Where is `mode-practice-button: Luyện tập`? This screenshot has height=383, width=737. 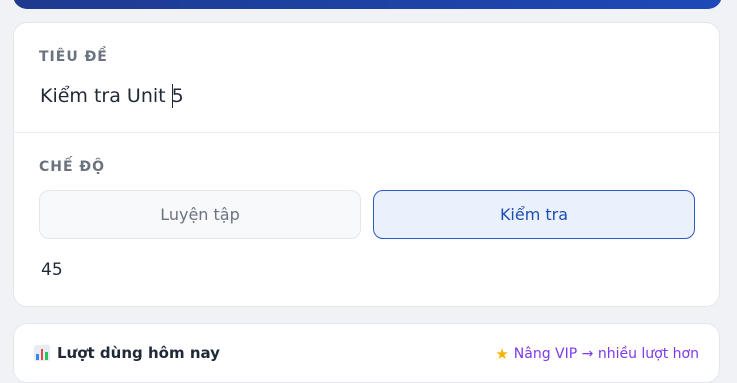
mode-practice-button: Luyện tập is located at coordinates (200, 214).